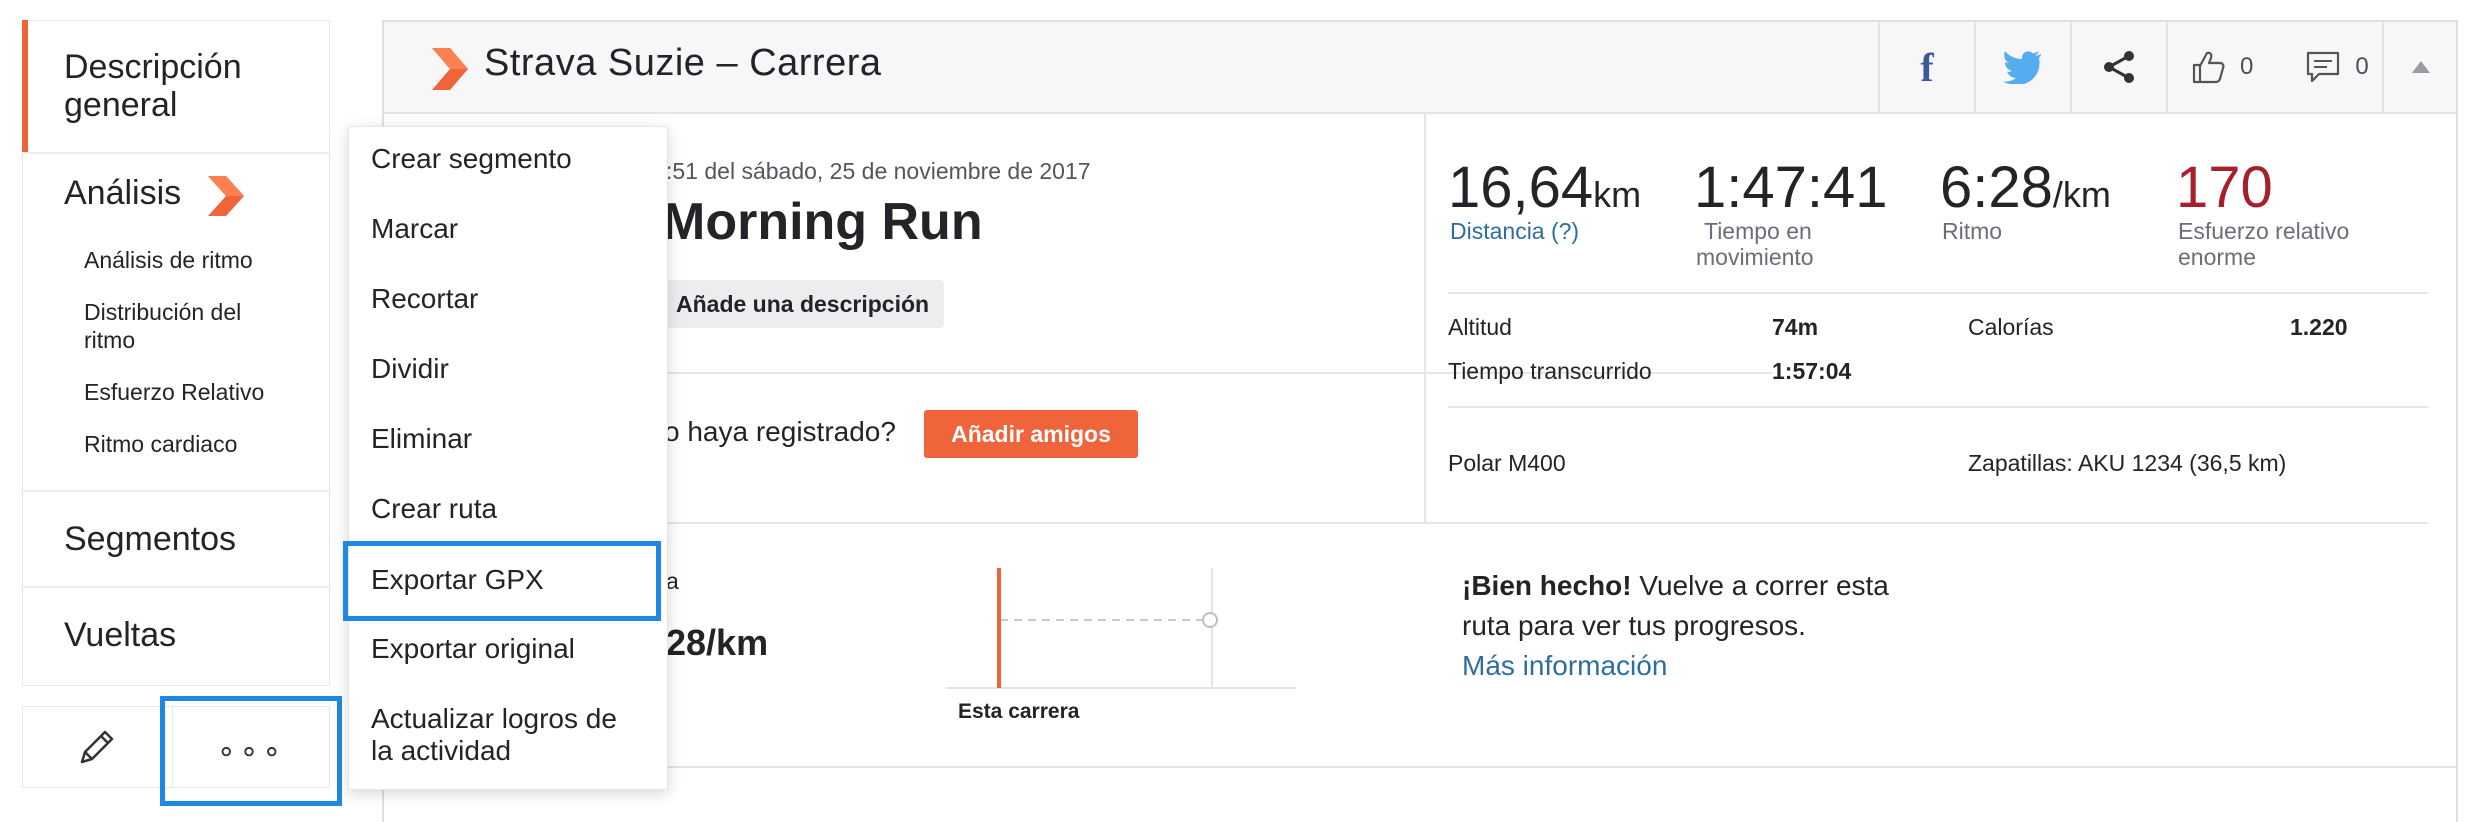  What do you see at coordinates (2273, 67) in the screenshot?
I see `social-counts: 0 0` at bounding box center [2273, 67].